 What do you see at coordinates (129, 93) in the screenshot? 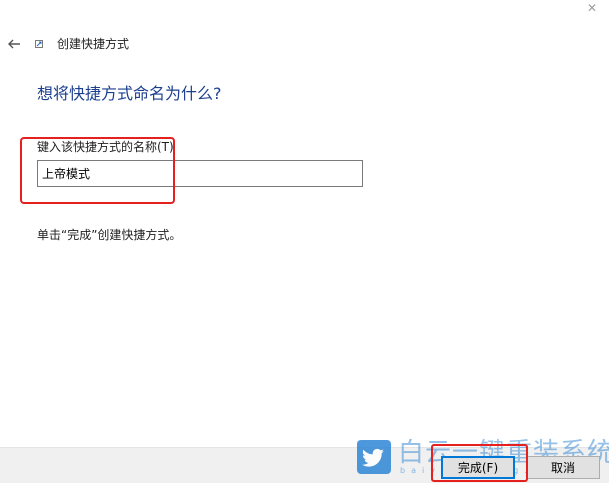
I see `page-heading: 想将快捷方式命名为什么?` at bounding box center [129, 93].